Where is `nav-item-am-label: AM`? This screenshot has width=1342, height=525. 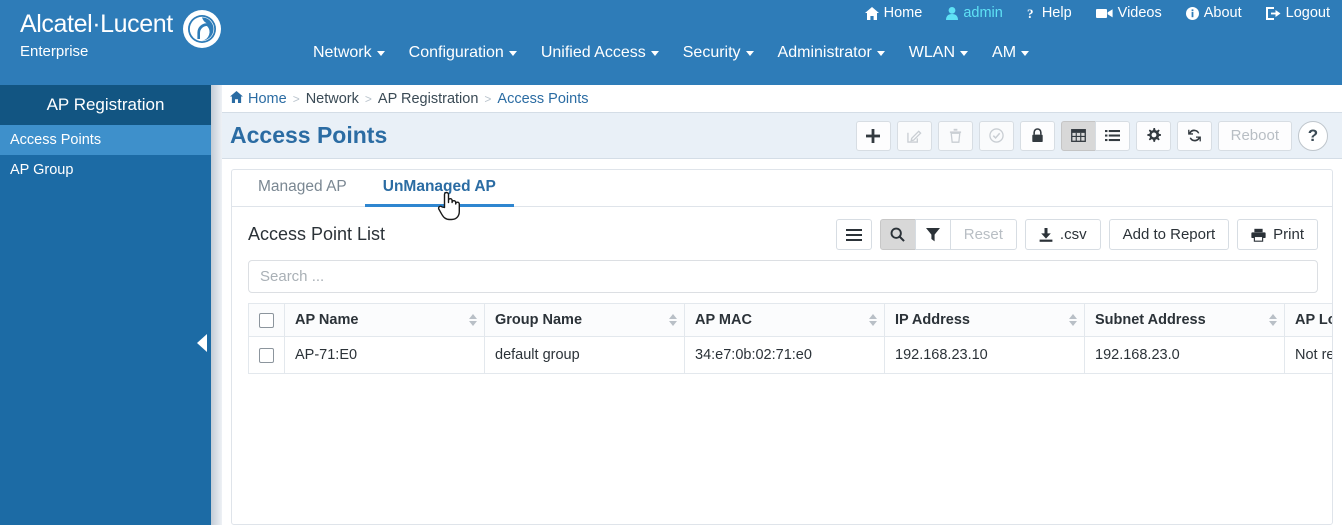 nav-item-am-label: AM is located at coordinates (1004, 52).